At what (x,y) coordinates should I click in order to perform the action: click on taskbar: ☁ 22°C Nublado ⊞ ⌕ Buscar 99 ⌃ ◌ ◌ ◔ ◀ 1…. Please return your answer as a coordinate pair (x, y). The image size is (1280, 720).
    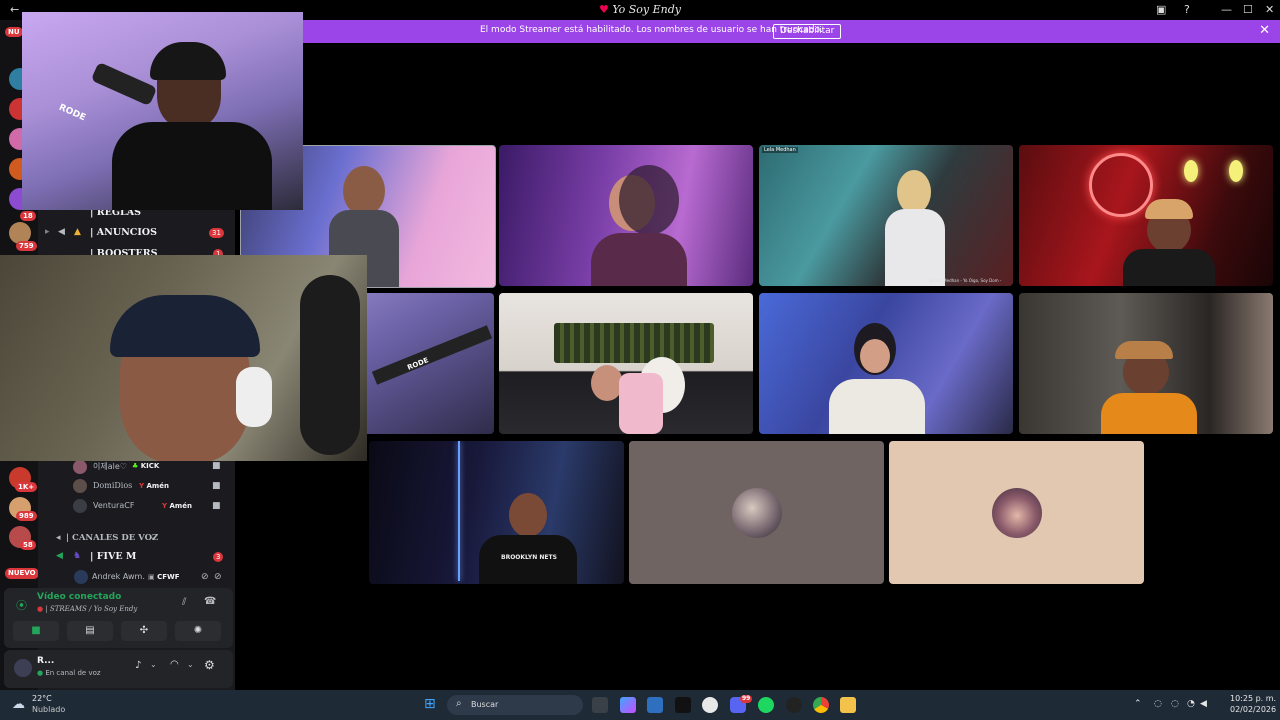
    Looking at the image, I should click on (640, 705).